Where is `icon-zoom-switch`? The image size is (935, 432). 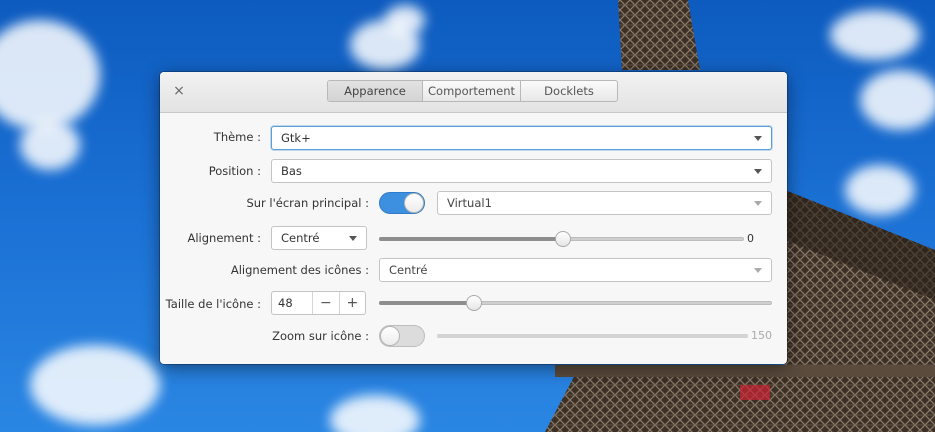
icon-zoom-switch is located at coordinates (402, 336).